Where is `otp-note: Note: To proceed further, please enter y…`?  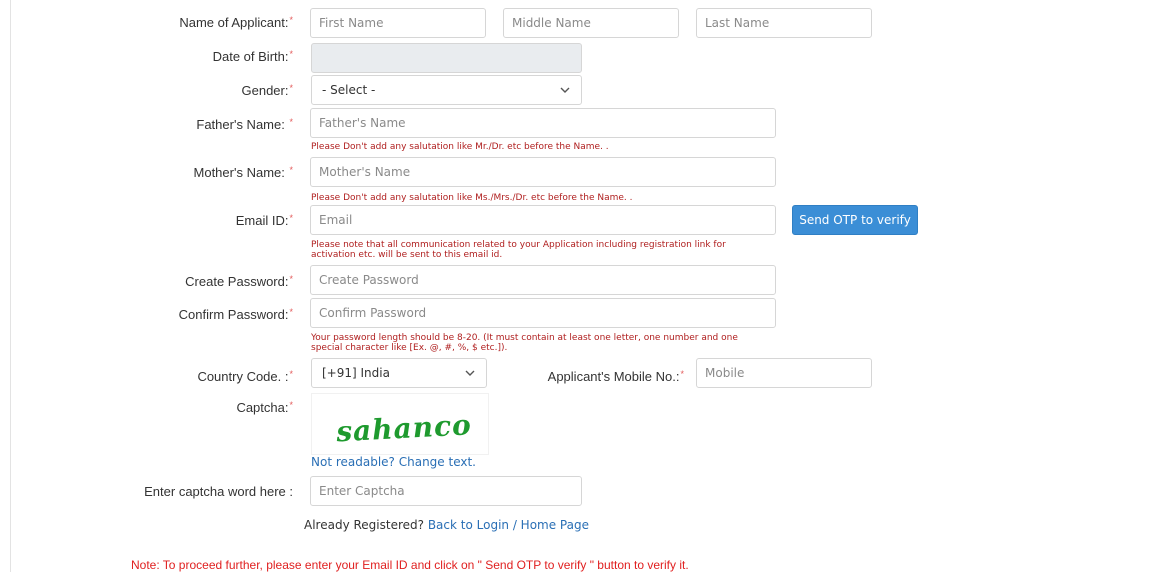 otp-note: Note: To proceed further, please enter y… is located at coordinates (410, 565).